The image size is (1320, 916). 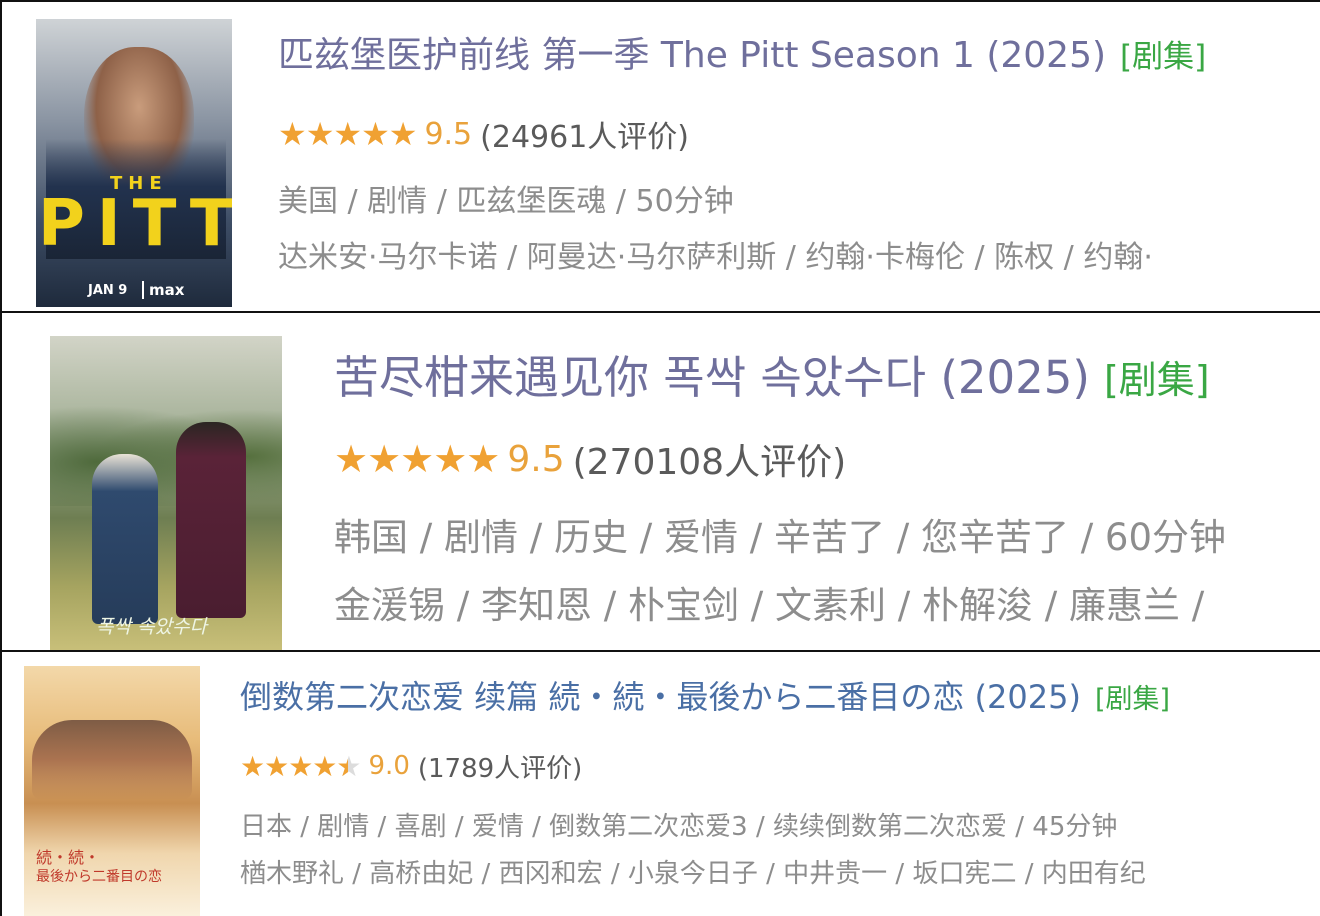 What do you see at coordinates (769, 605) in the screenshot?
I see `cast-info: 金湲锡 / 李知恩 / 朴宝剑 / 文素利 / 朴解浚 / 廉惠兰 /` at bounding box center [769, 605].